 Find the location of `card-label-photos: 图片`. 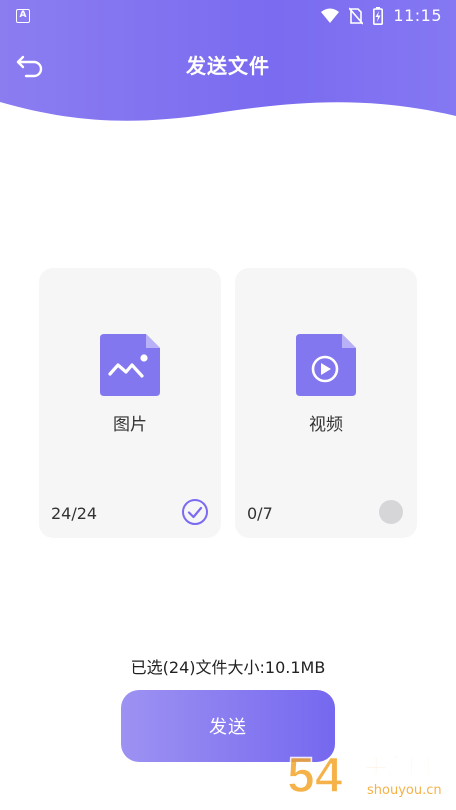

card-label-photos: 图片 is located at coordinates (130, 425).